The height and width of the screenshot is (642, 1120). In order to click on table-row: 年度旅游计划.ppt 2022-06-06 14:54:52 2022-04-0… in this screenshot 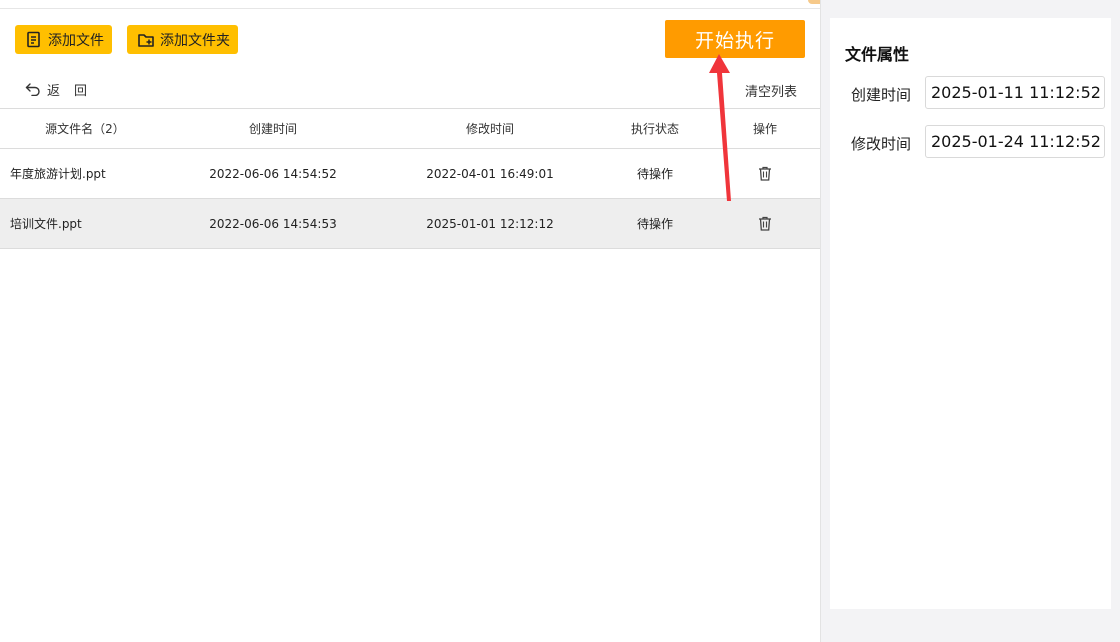, I will do `click(410, 174)`.